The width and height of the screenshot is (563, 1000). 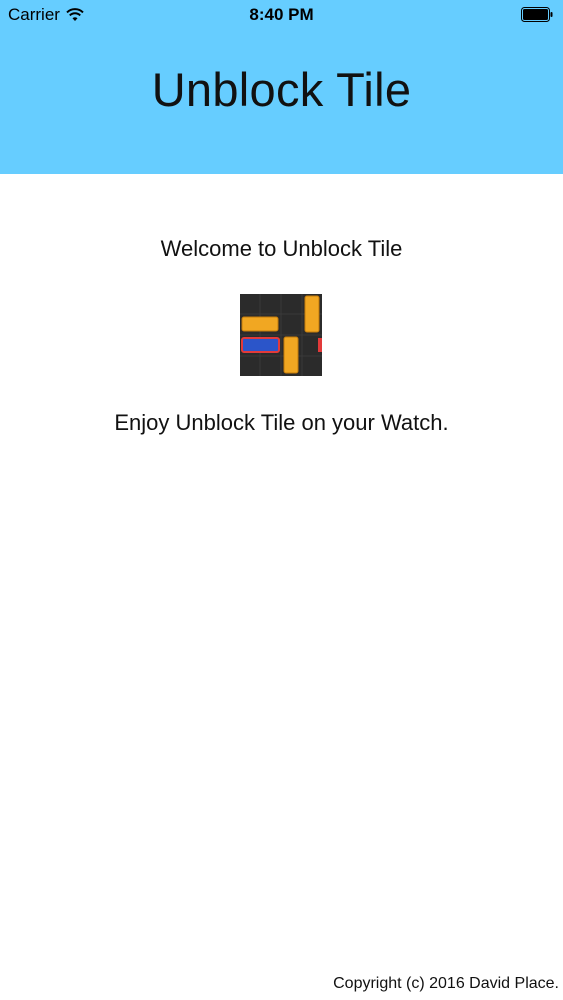 What do you see at coordinates (446, 983) in the screenshot?
I see `copyright-text: Copyright (c) 2016 David Place.` at bounding box center [446, 983].